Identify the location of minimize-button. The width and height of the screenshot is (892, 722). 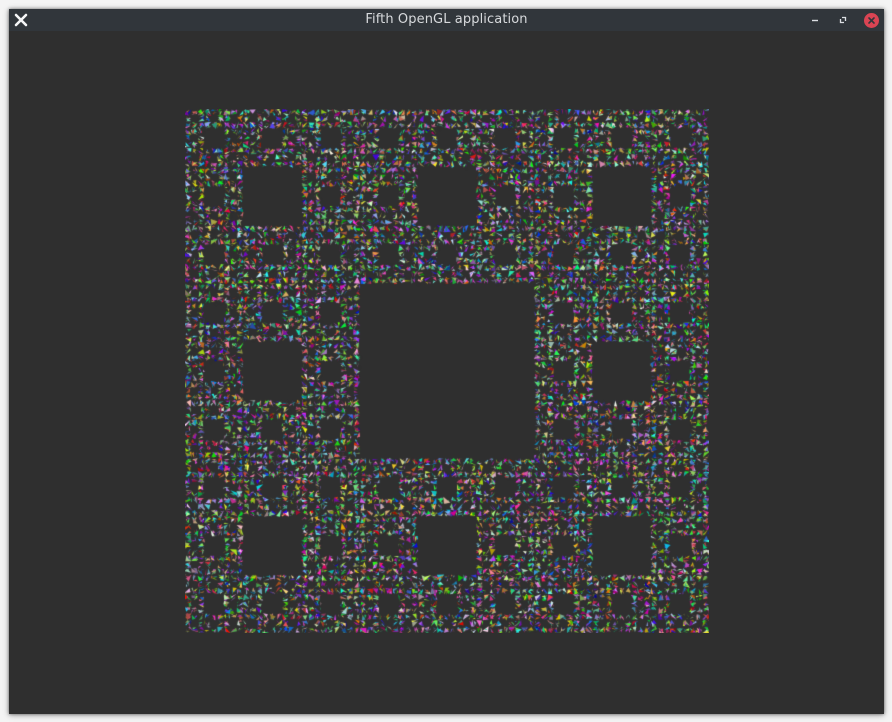
(815, 20).